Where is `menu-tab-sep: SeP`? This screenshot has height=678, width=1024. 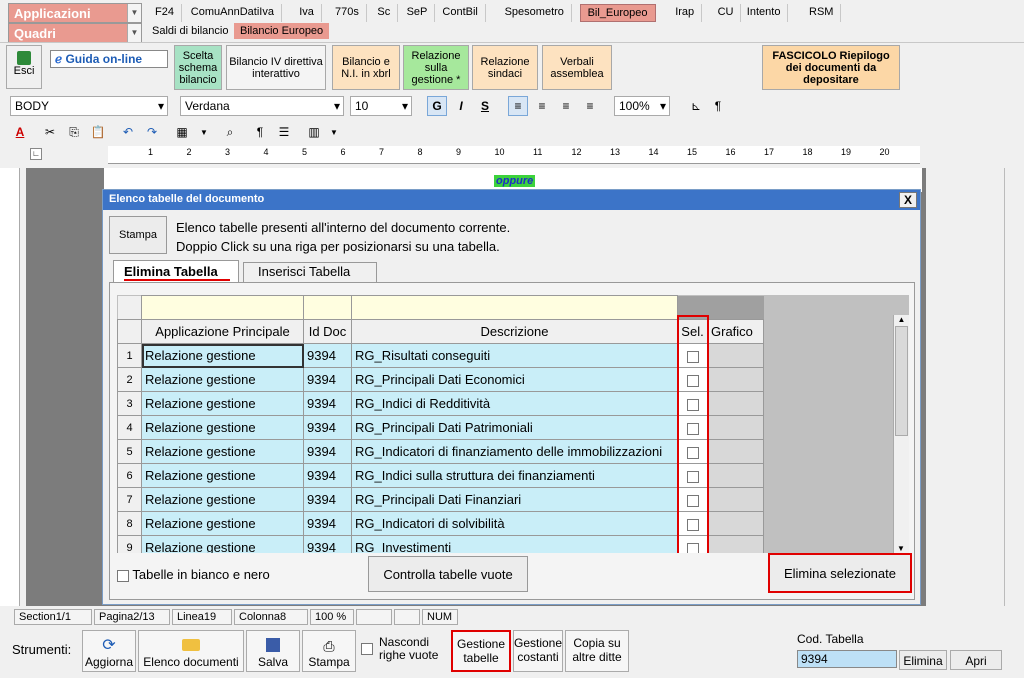
menu-tab-sep: SeP is located at coordinates (418, 13).